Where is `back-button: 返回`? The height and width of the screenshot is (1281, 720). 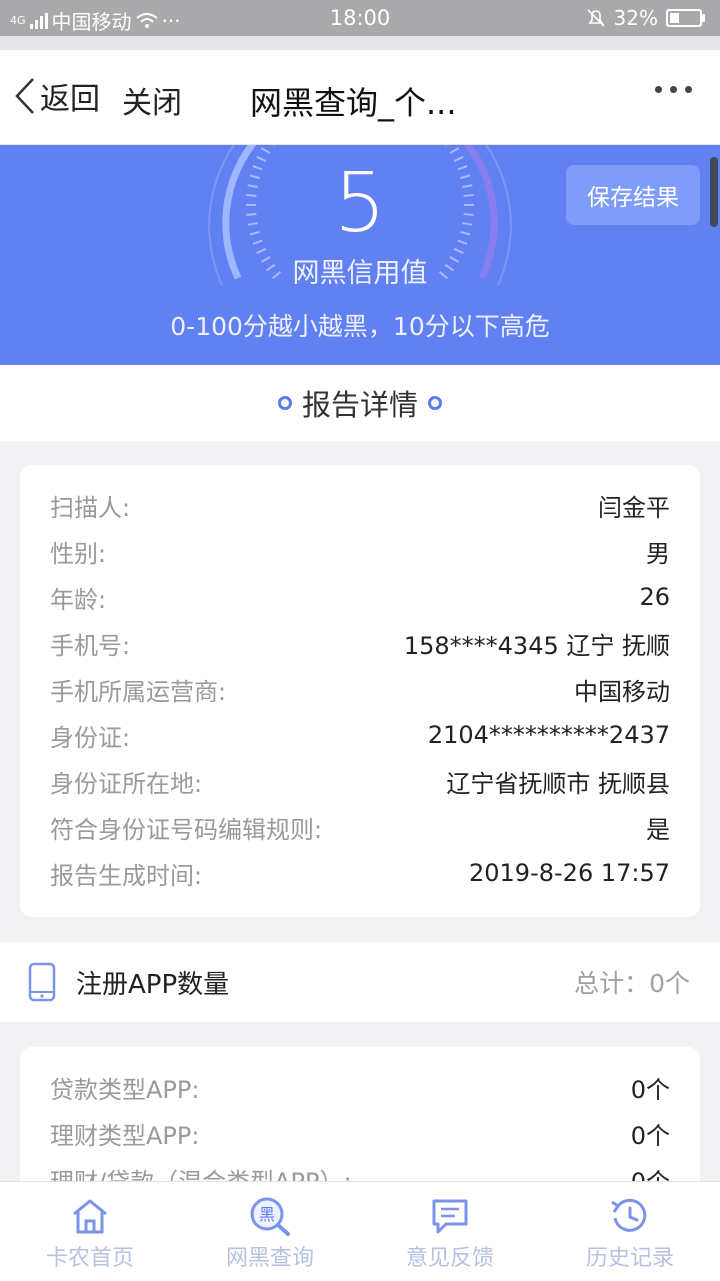 back-button: 返回 is located at coordinates (57, 96).